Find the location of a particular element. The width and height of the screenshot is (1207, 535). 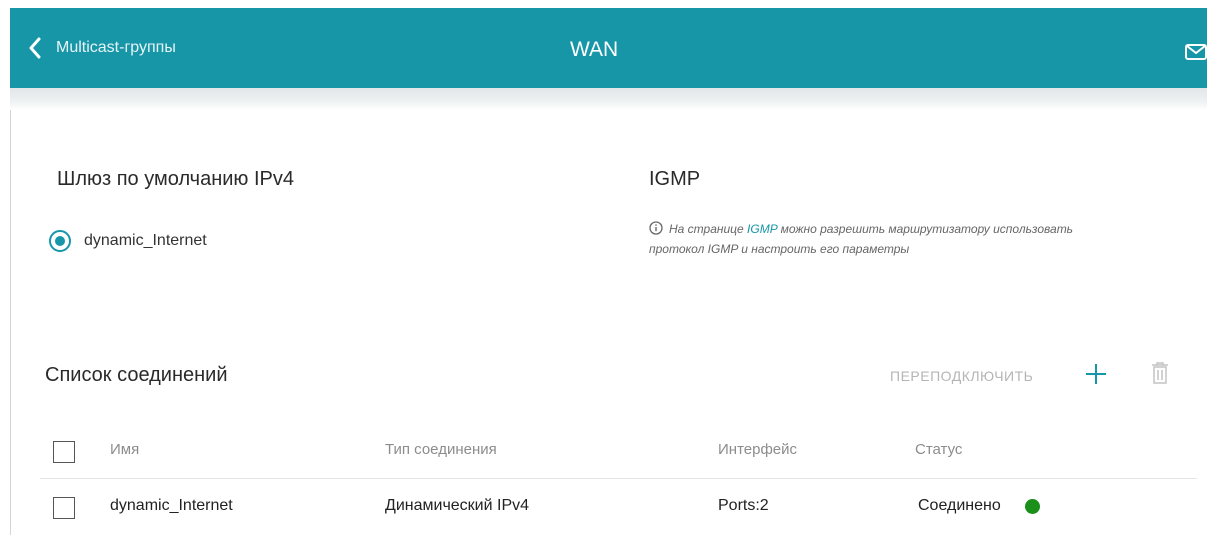

row-name: dynamic_Internet is located at coordinates (171, 506).